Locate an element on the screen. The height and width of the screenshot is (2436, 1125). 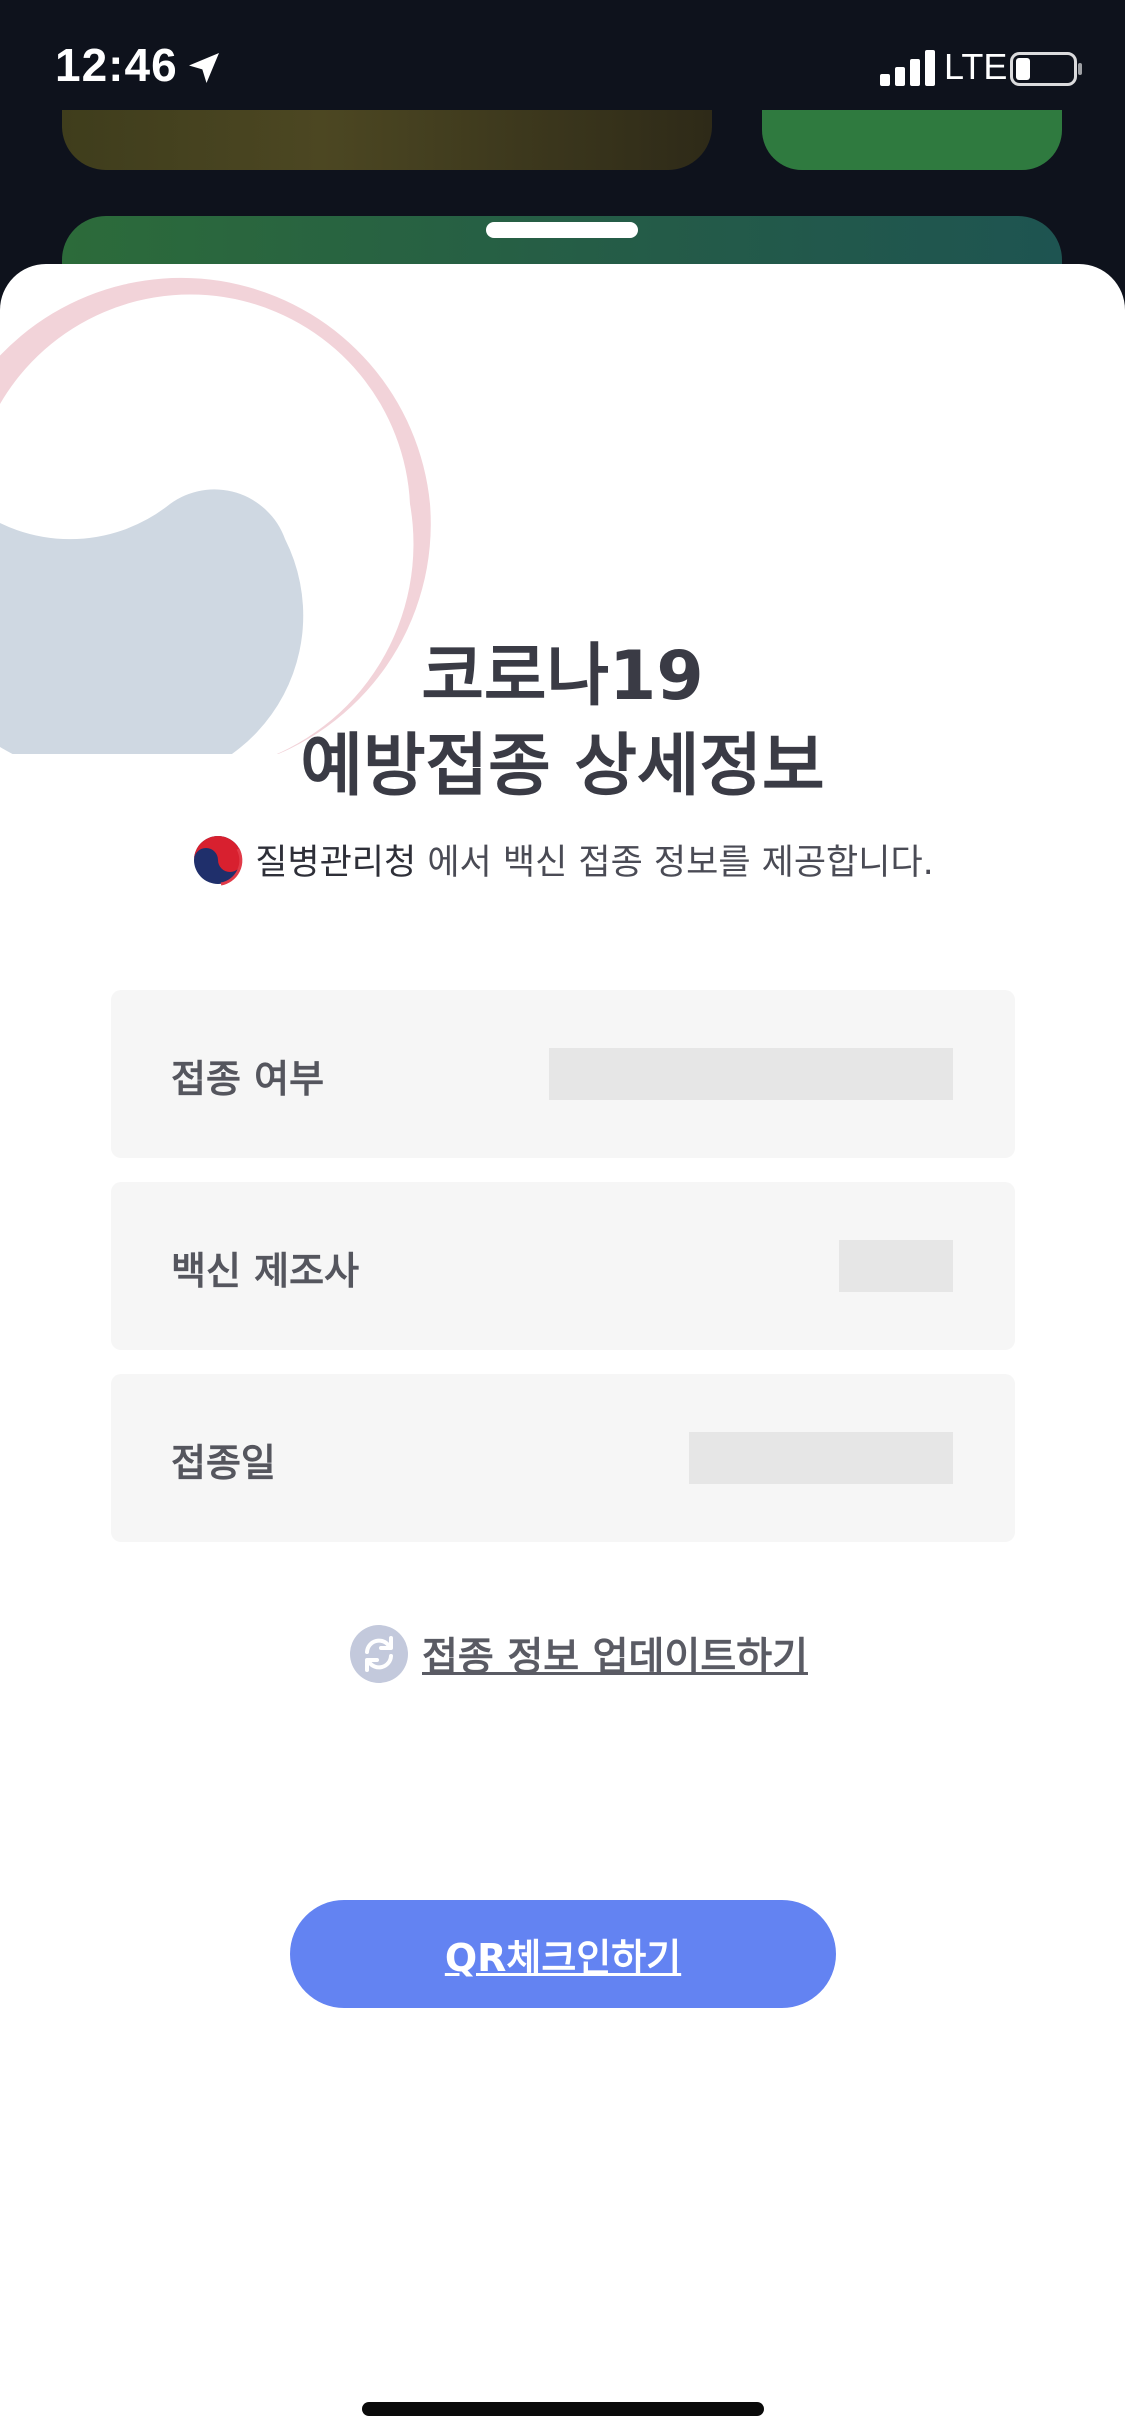
background-card-left is located at coordinates (387, 140).